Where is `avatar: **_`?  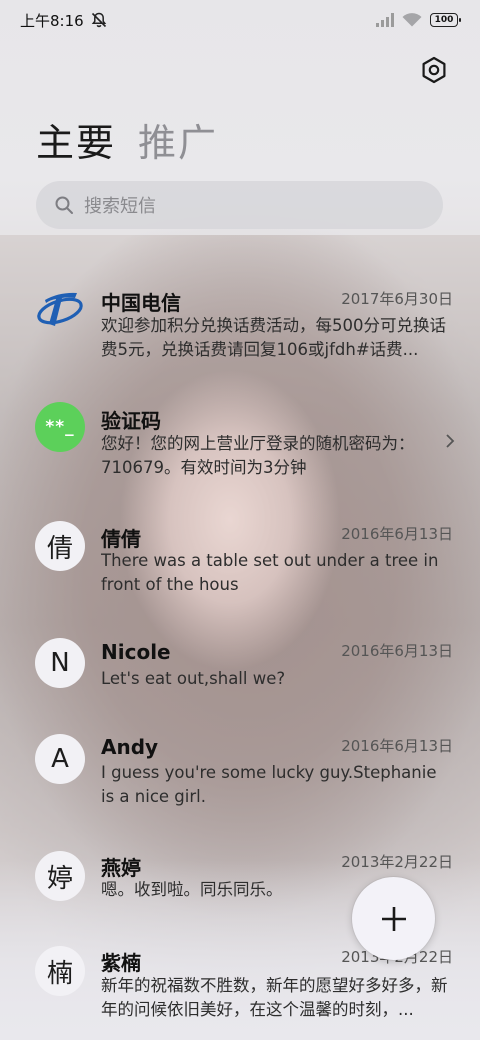 avatar: **_ is located at coordinates (60, 427).